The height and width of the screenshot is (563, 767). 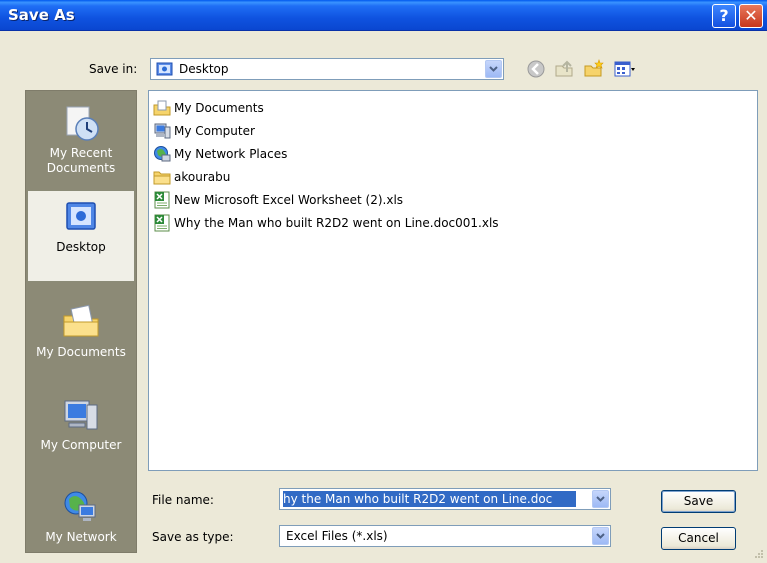 I want to click on title-bar: Save As ? ✕, so click(x=383, y=15).